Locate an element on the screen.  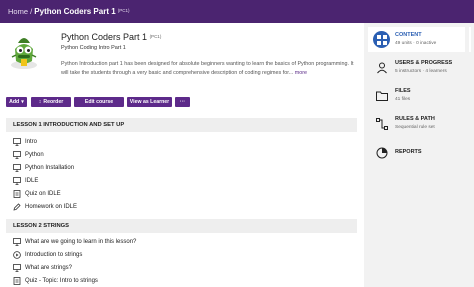
list-item-label: IDLE is located at coordinates (32, 181).